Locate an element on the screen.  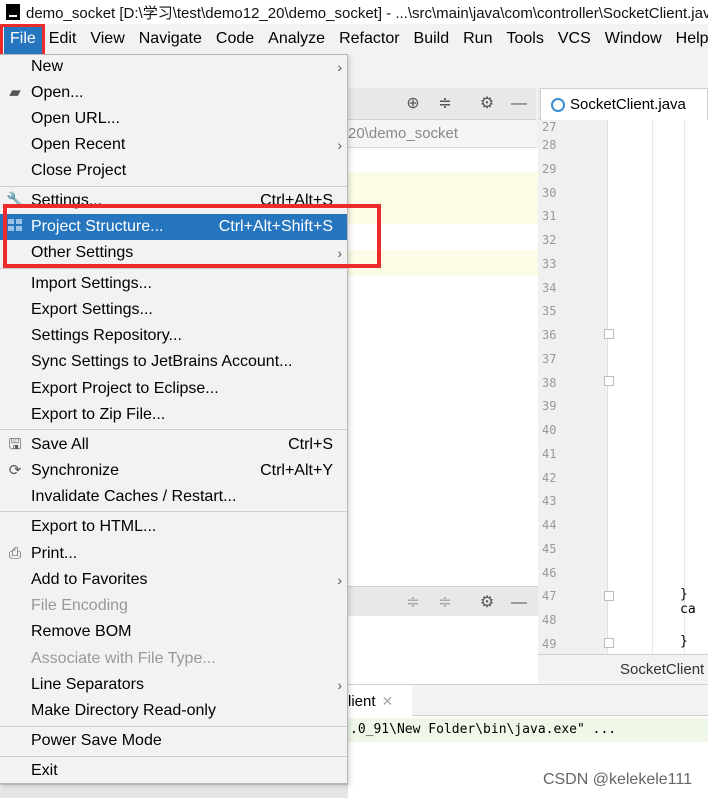
menu-item-shortcut: Ctrl+Alt+S is located at coordinates (296, 200).